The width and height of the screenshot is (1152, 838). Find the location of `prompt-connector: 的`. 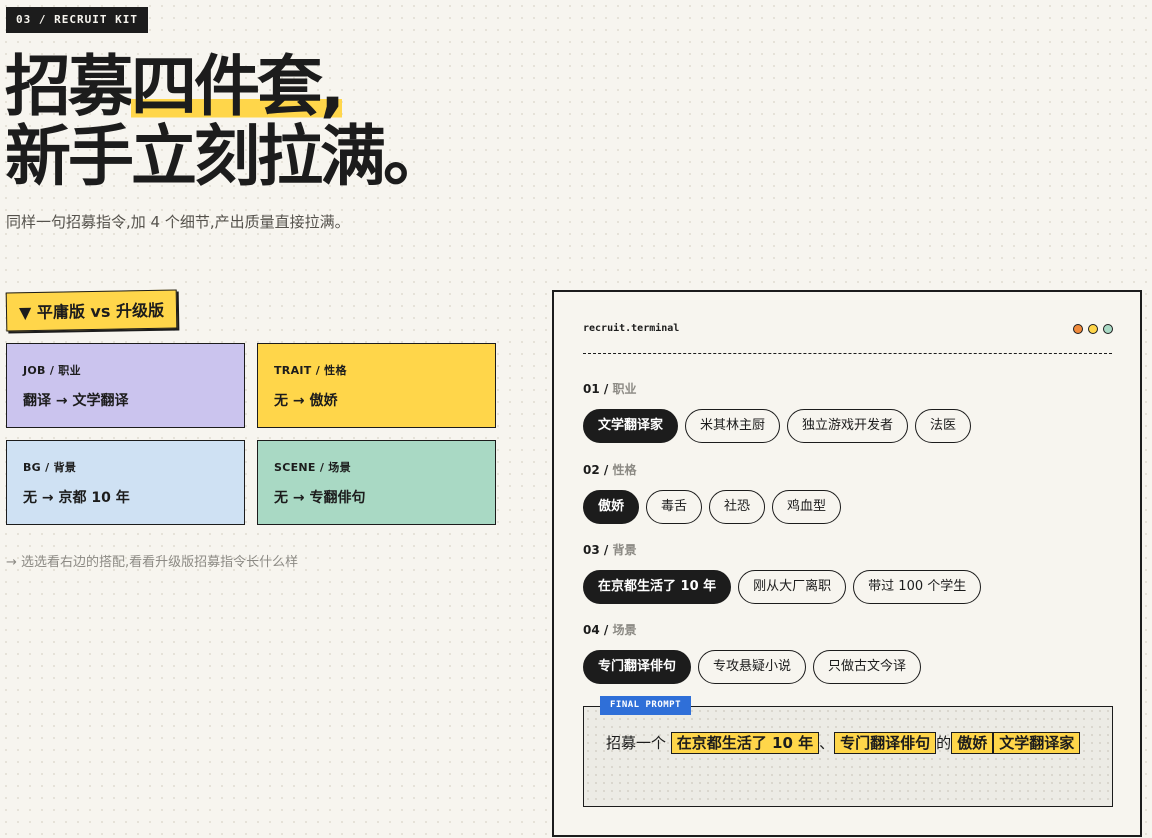

prompt-connector: 的 is located at coordinates (944, 743).